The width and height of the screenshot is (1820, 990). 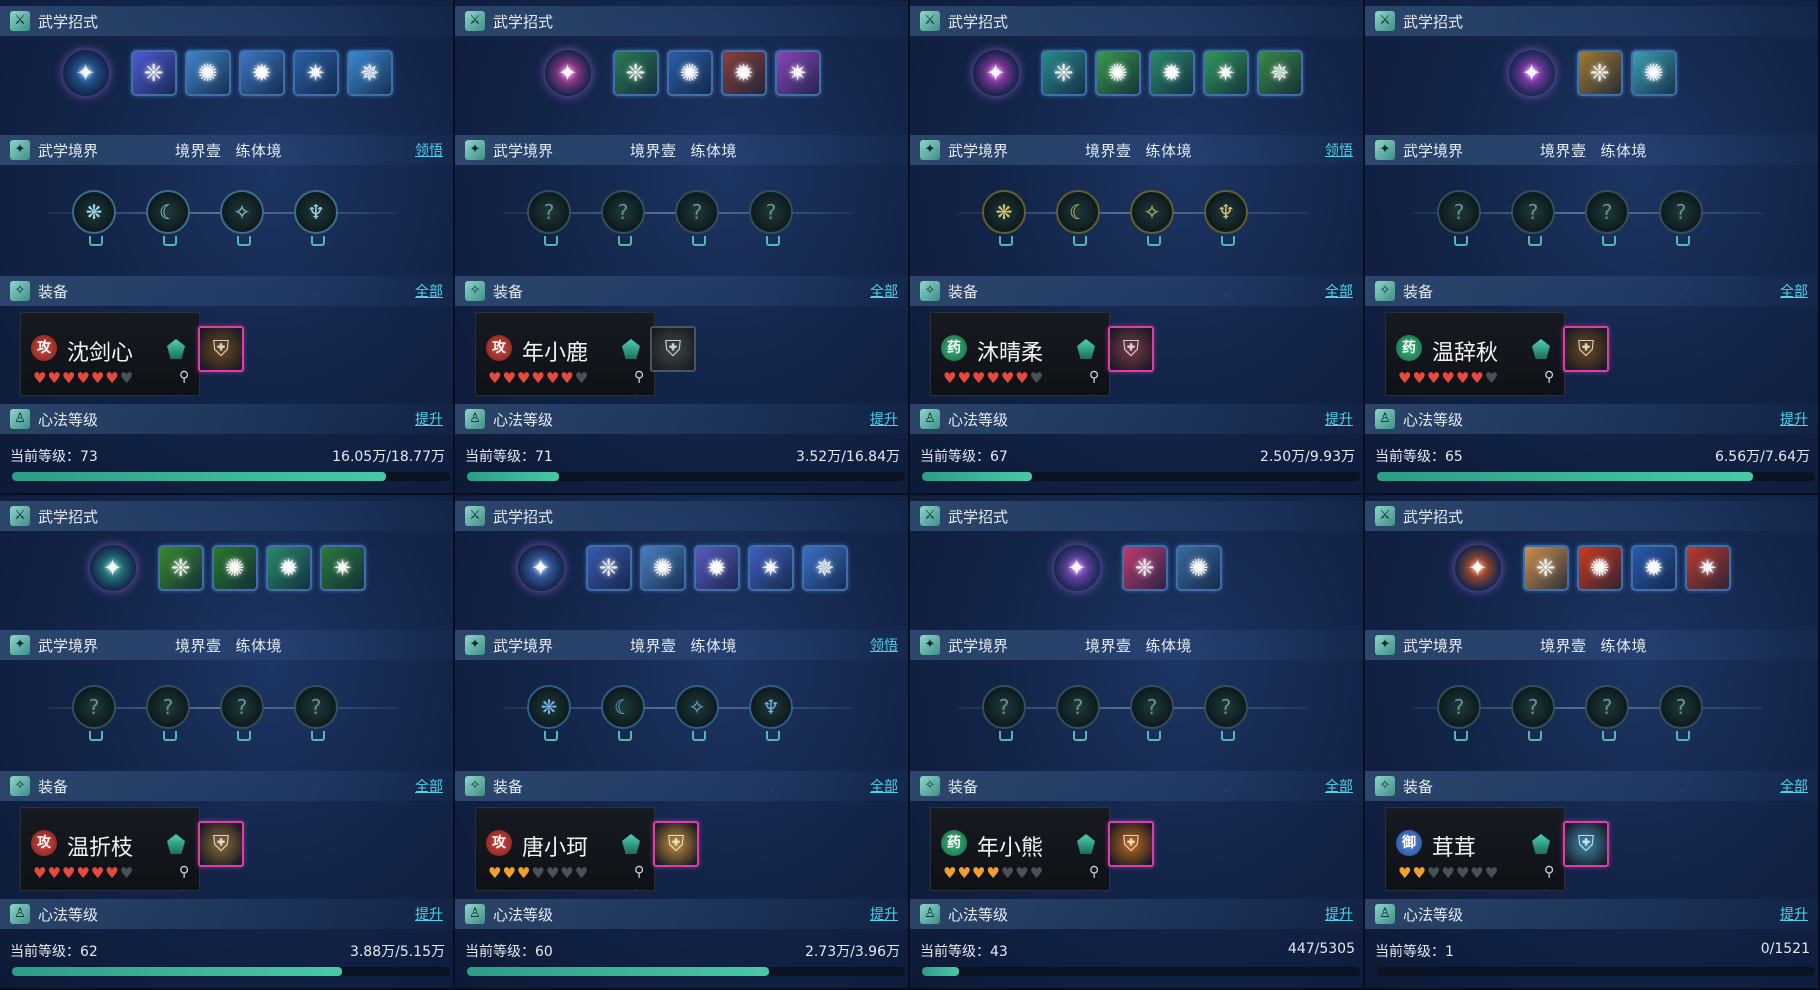 I want to click on character-card: 药 年小熊 ♥♥♥♥♥♥♥ ⚲, so click(x=1020, y=849).